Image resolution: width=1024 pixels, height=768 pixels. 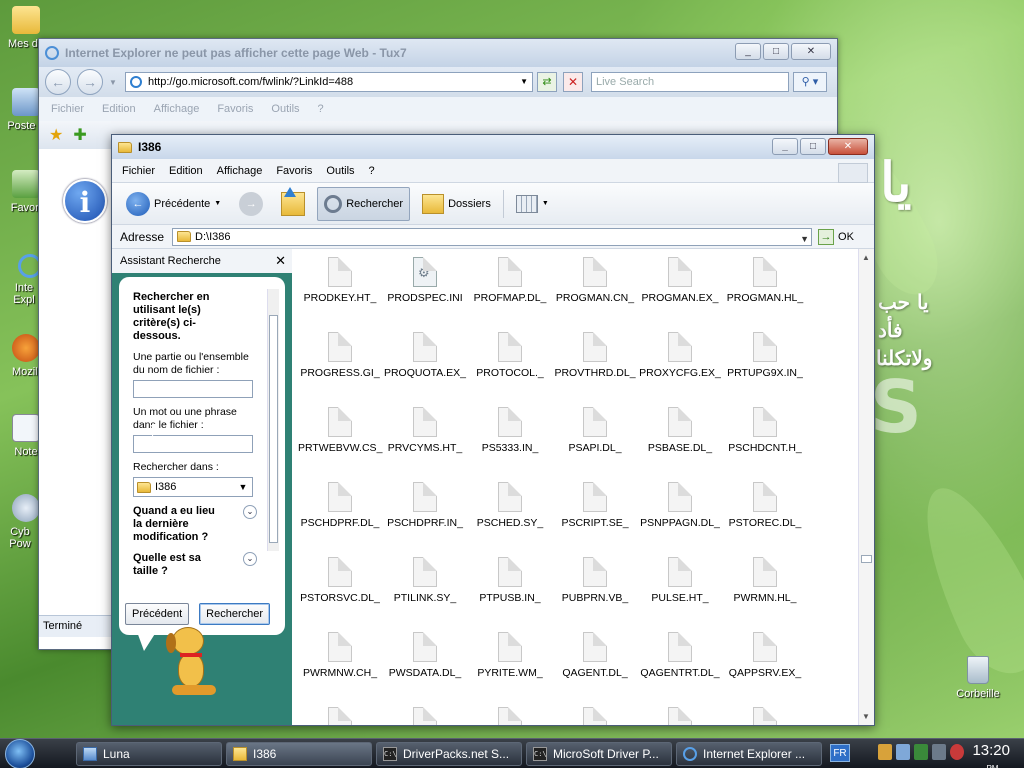 I want to click on phrase-input, so click(x=193, y=444).